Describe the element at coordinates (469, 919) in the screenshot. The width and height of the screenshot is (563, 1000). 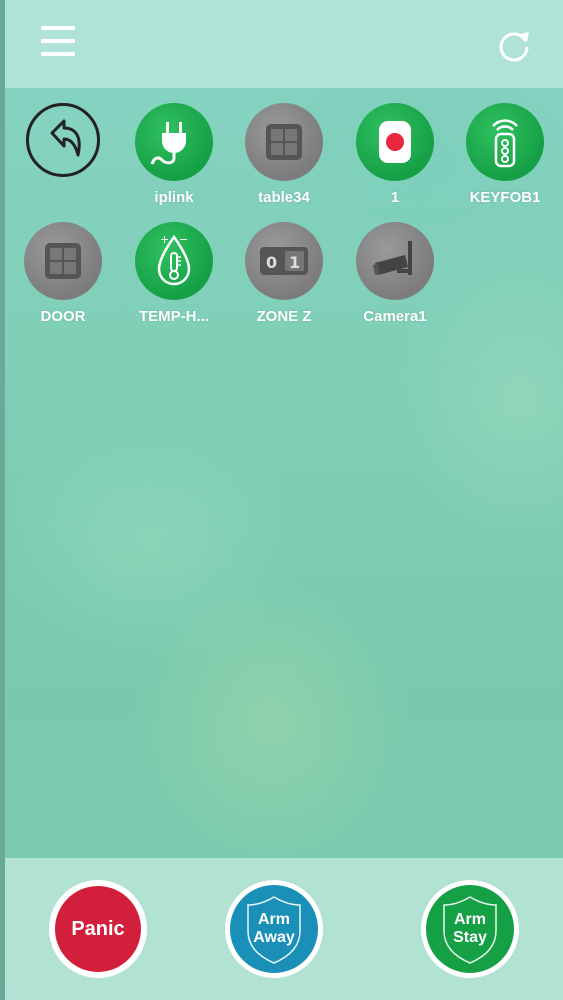
I see `arm-stay-line1: Arm` at that location.